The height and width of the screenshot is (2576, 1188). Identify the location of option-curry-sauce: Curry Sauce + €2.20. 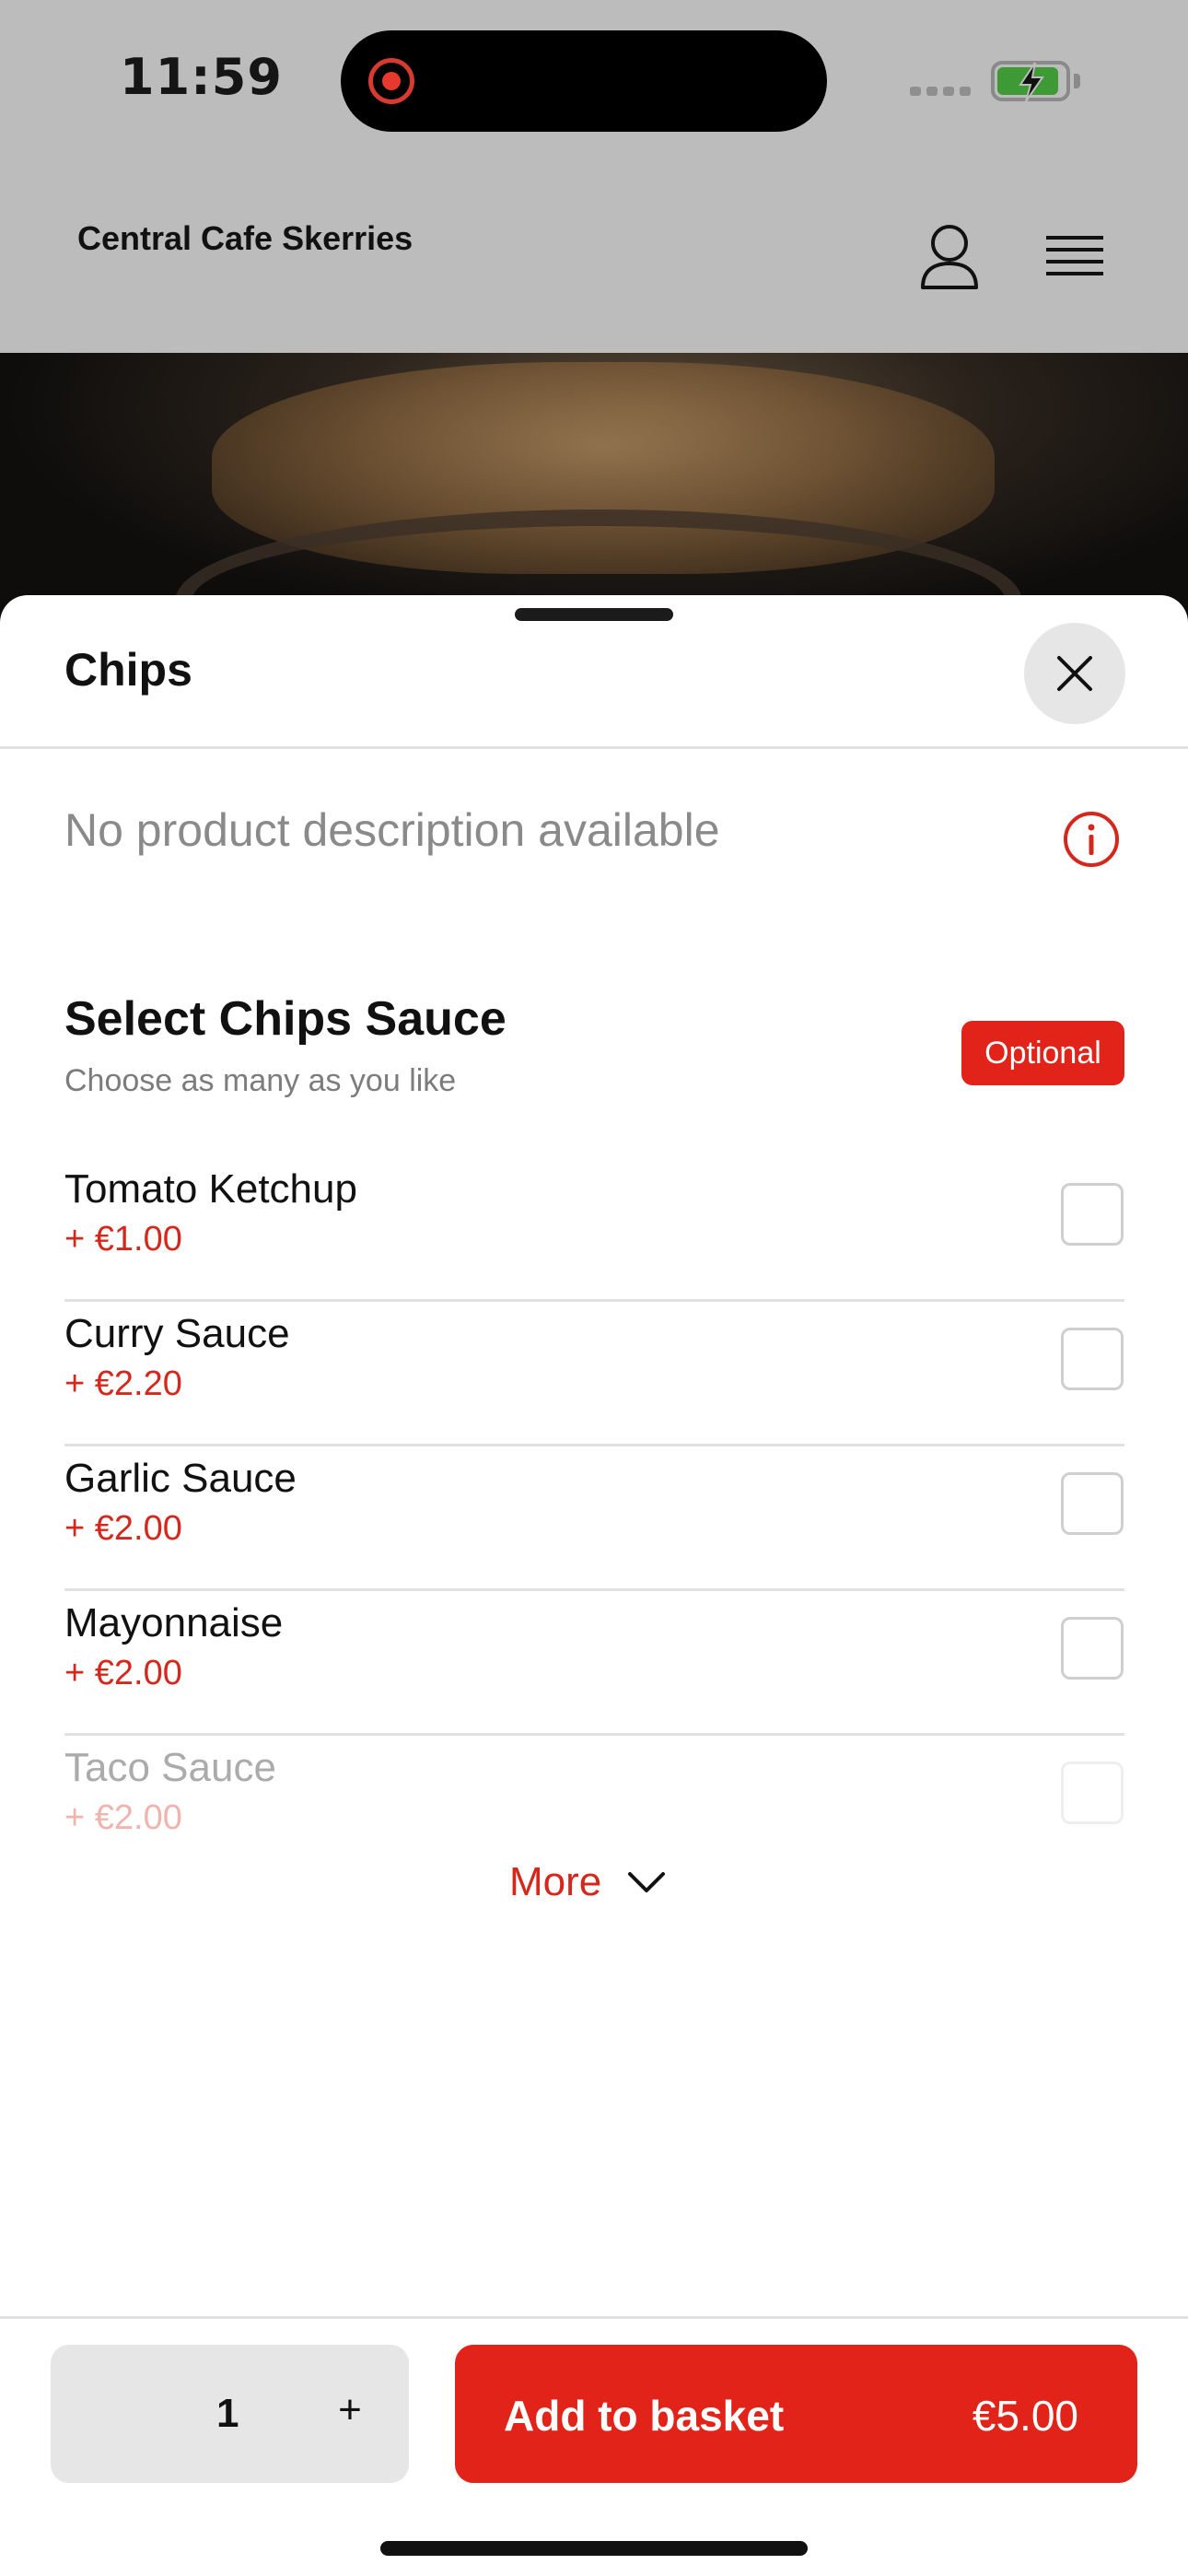
(594, 1374).